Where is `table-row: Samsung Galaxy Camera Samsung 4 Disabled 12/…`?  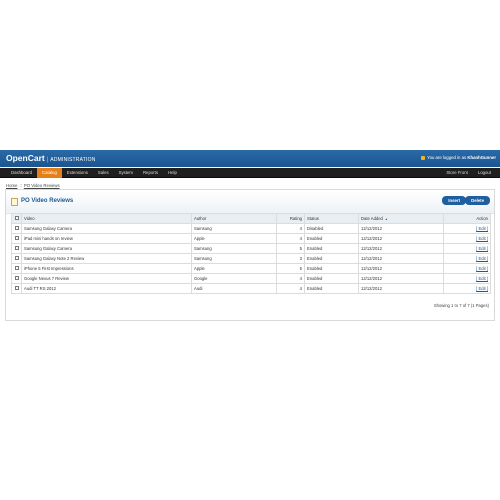 table-row: Samsung Galaxy Camera Samsung 4 Disabled 12/… is located at coordinates (251, 228).